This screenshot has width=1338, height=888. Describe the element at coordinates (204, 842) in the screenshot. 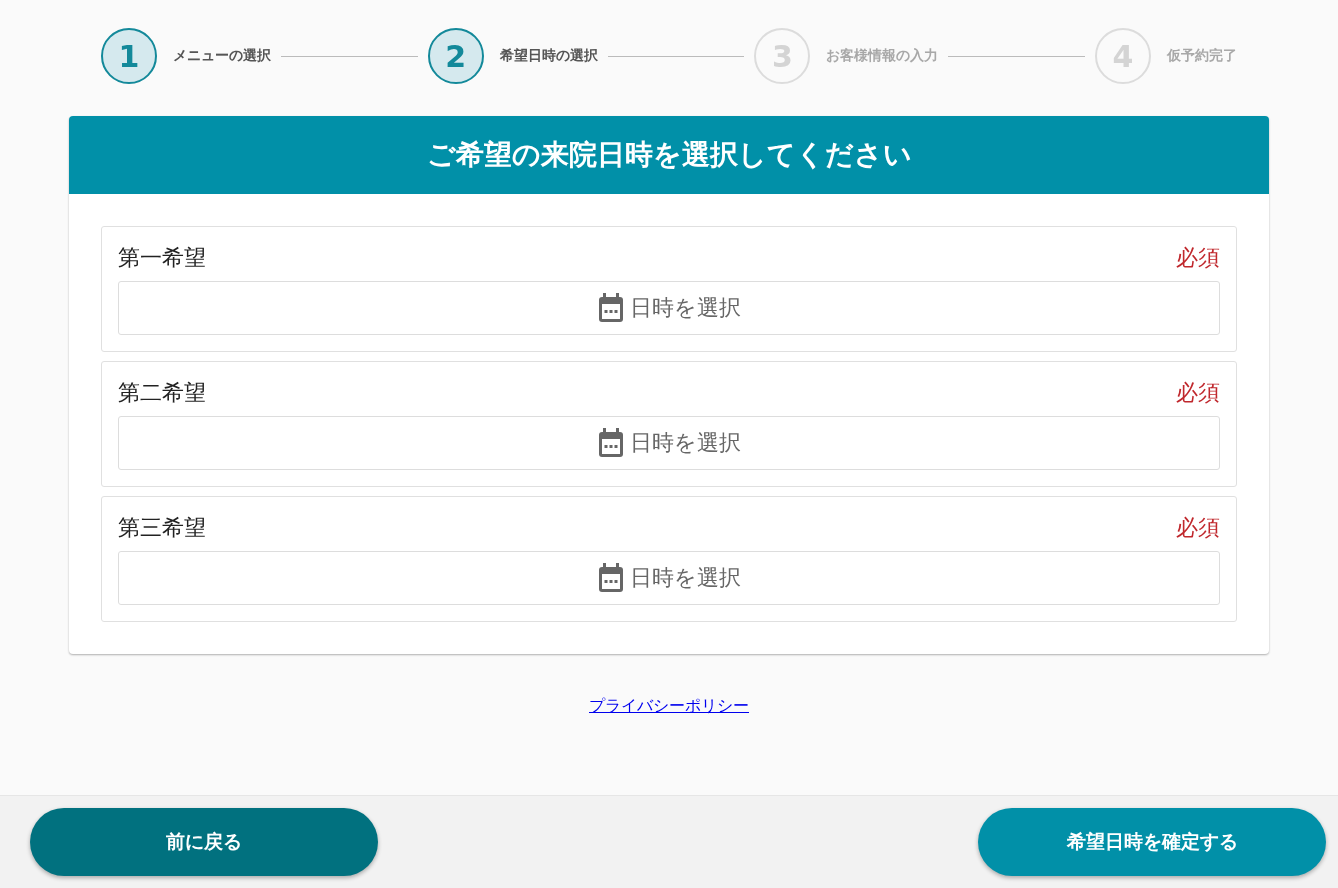

I see `back-button: 前に戻る` at that location.